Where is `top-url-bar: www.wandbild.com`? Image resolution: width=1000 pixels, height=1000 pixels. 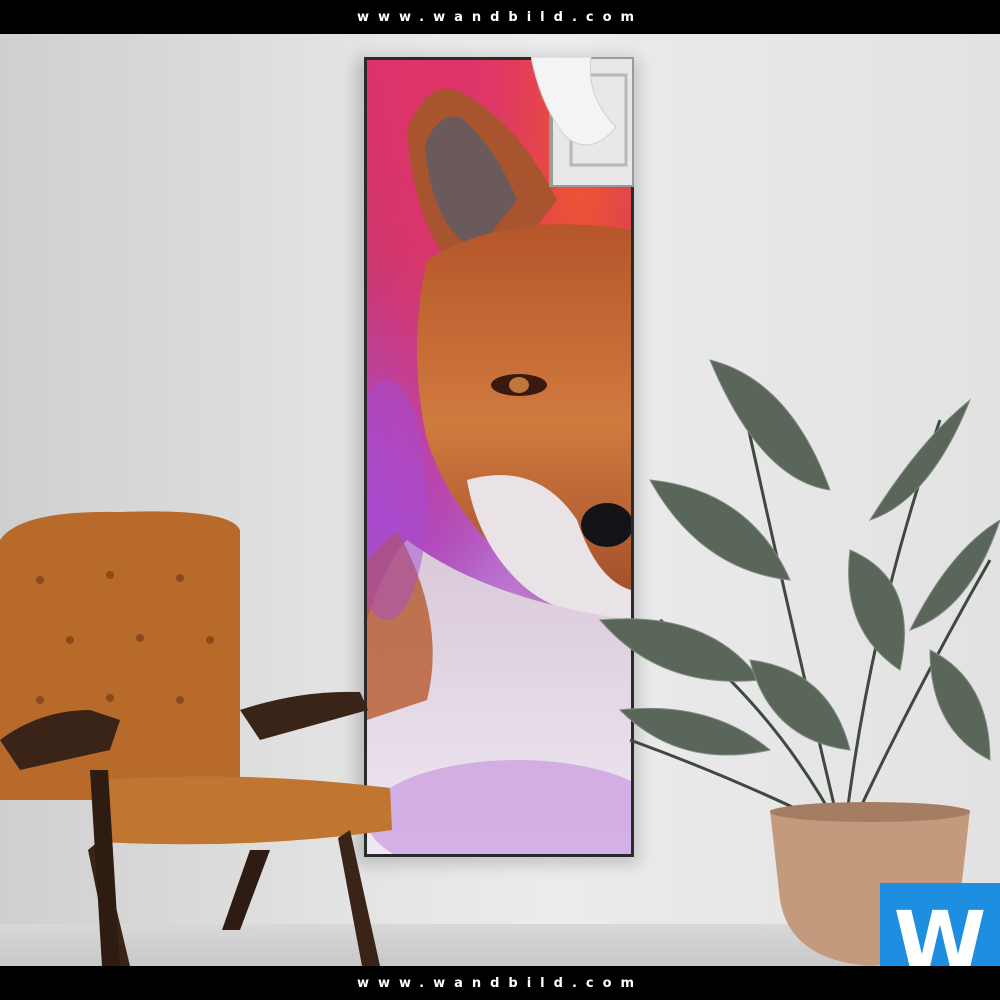
top-url-bar: www.wandbild.com is located at coordinates (500, 17).